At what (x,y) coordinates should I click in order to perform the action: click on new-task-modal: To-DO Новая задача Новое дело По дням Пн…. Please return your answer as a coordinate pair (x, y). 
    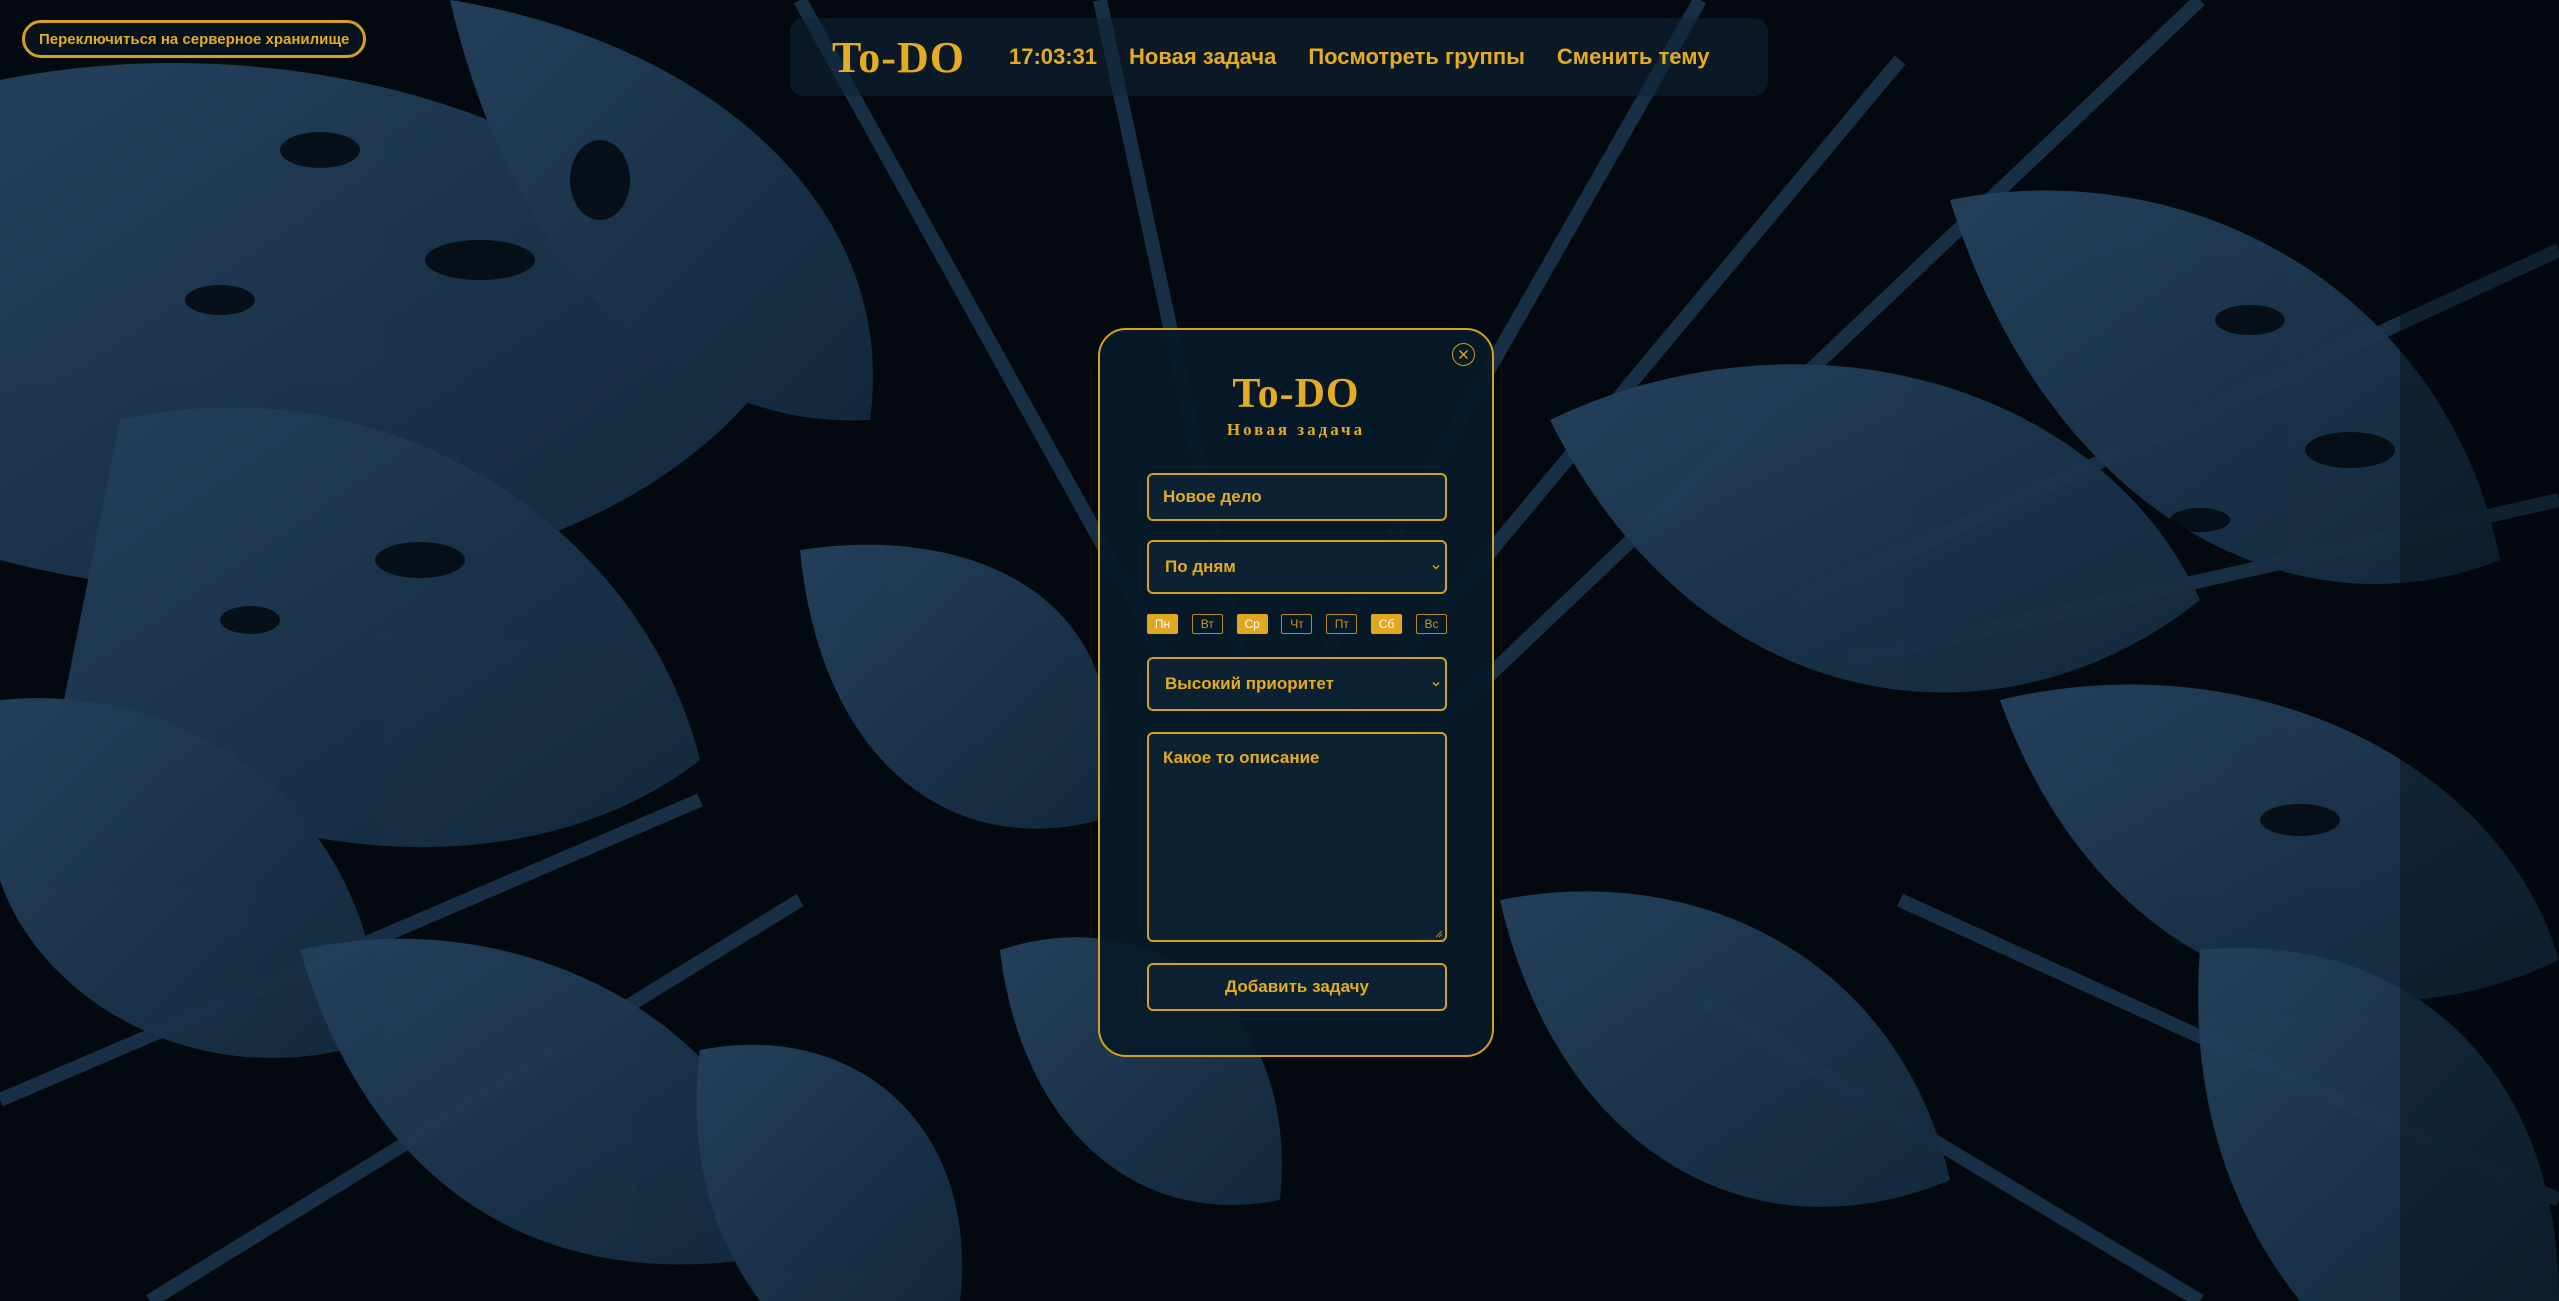
    Looking at the image, I should click on (1296, 692).